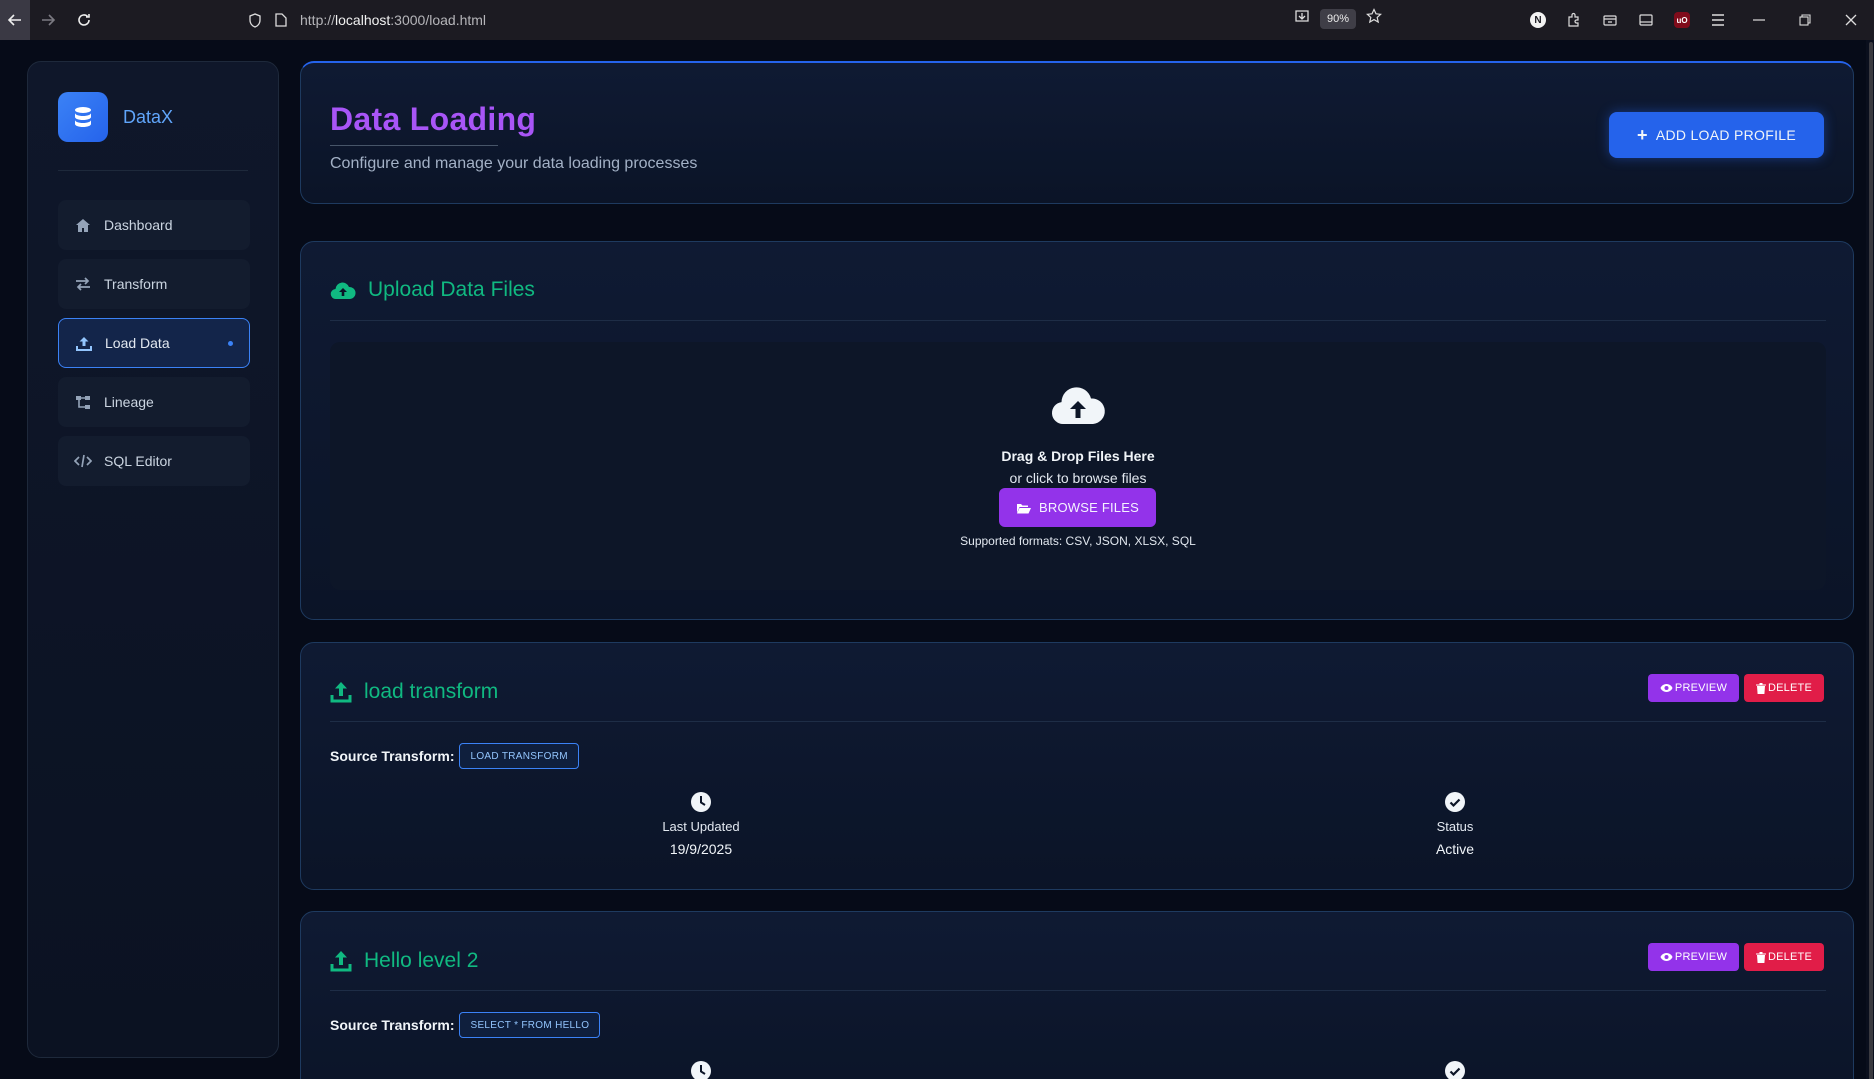 The image size is (1874, 1079). I want to click on folder-open-icon, so click(1024, 508).